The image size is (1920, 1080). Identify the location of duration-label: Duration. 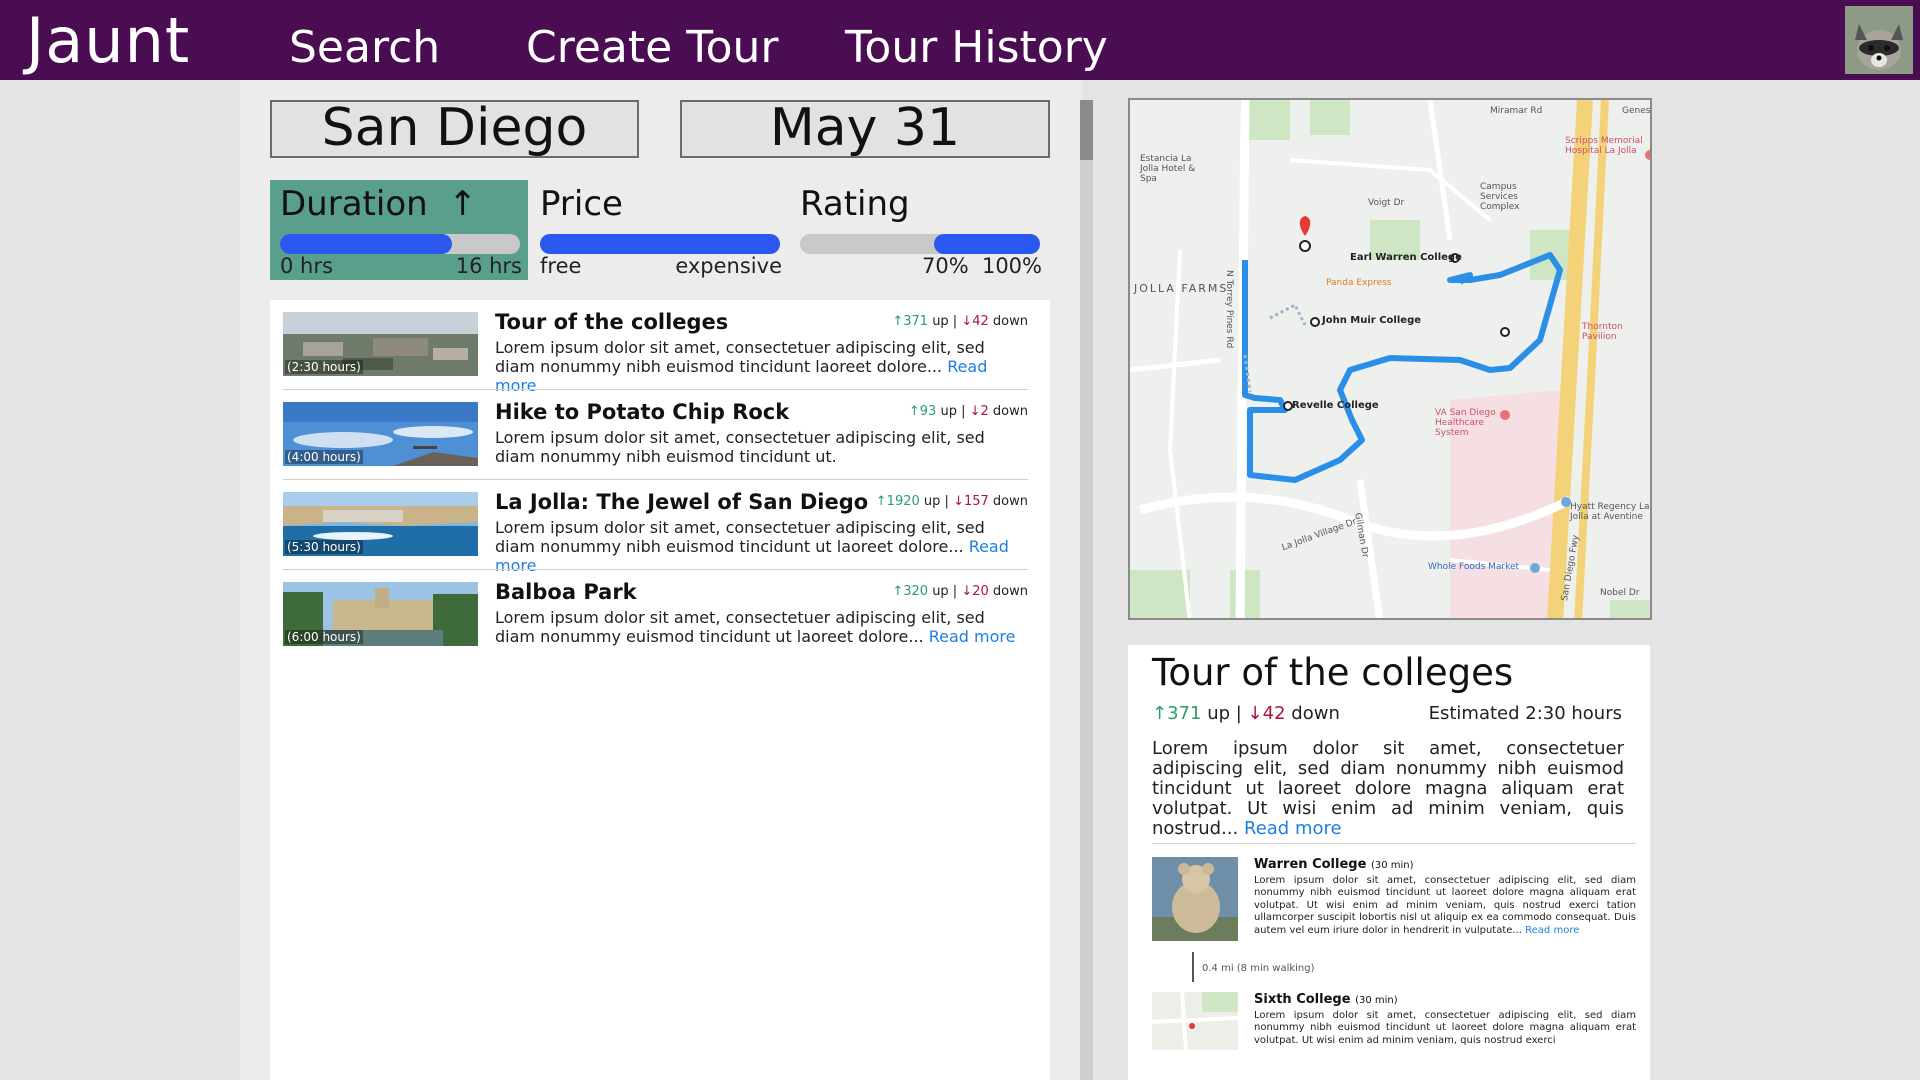
(354, 204).